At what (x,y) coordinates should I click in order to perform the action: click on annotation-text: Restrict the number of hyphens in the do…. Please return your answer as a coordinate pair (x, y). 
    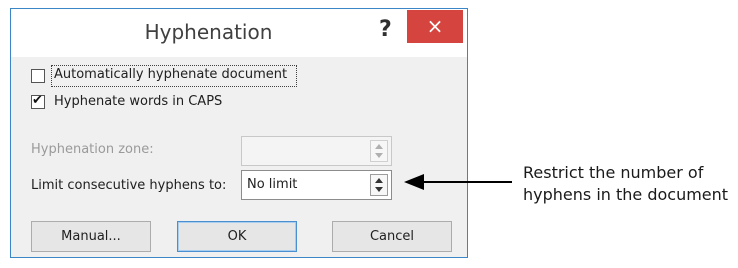
    Looking at the image, I should click on (630, 184).